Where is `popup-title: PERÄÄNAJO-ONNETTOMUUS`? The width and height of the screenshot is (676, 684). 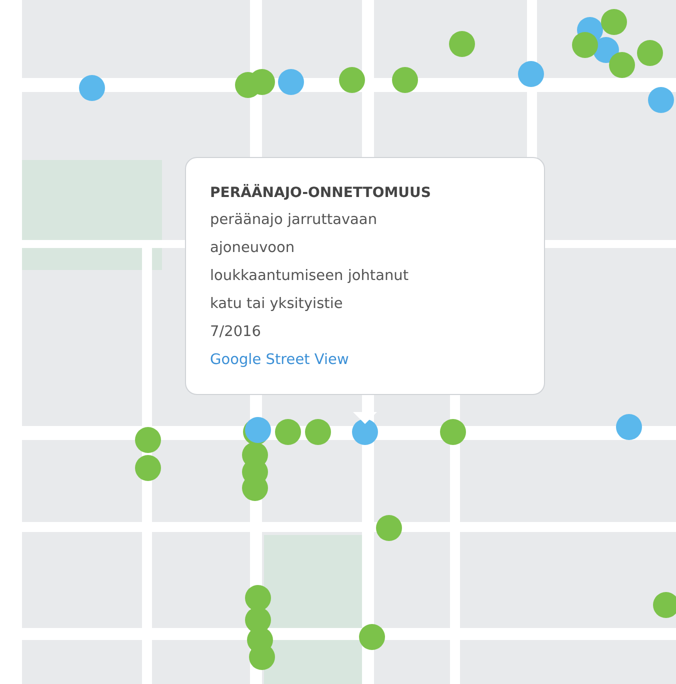
popup-title: PERÄÄNAJO-ONNETTOMUUS is located at coordinates (321, 193).